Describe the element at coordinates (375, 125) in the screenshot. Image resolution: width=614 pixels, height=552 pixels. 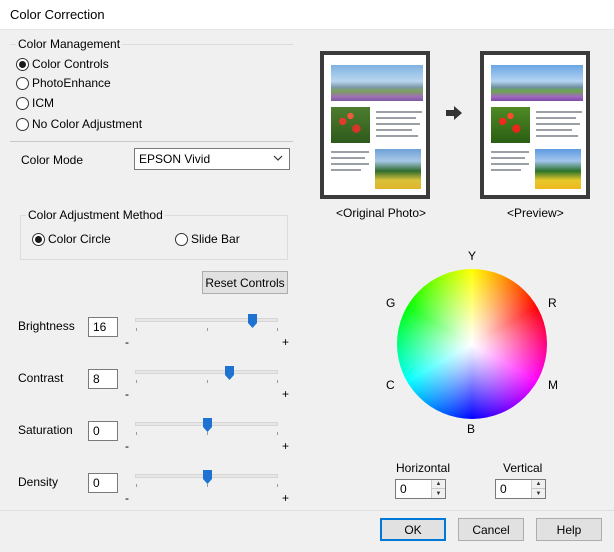
I see `original-photo` at that location.